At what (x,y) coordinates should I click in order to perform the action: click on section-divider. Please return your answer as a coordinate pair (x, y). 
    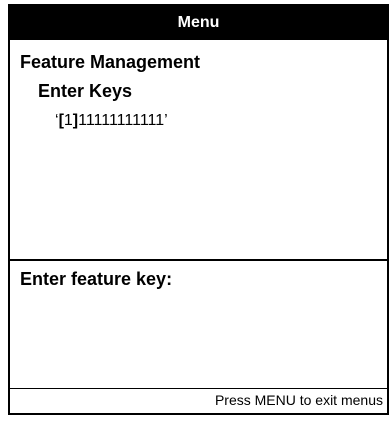
    Looking at the image, I should click on (198, 260).